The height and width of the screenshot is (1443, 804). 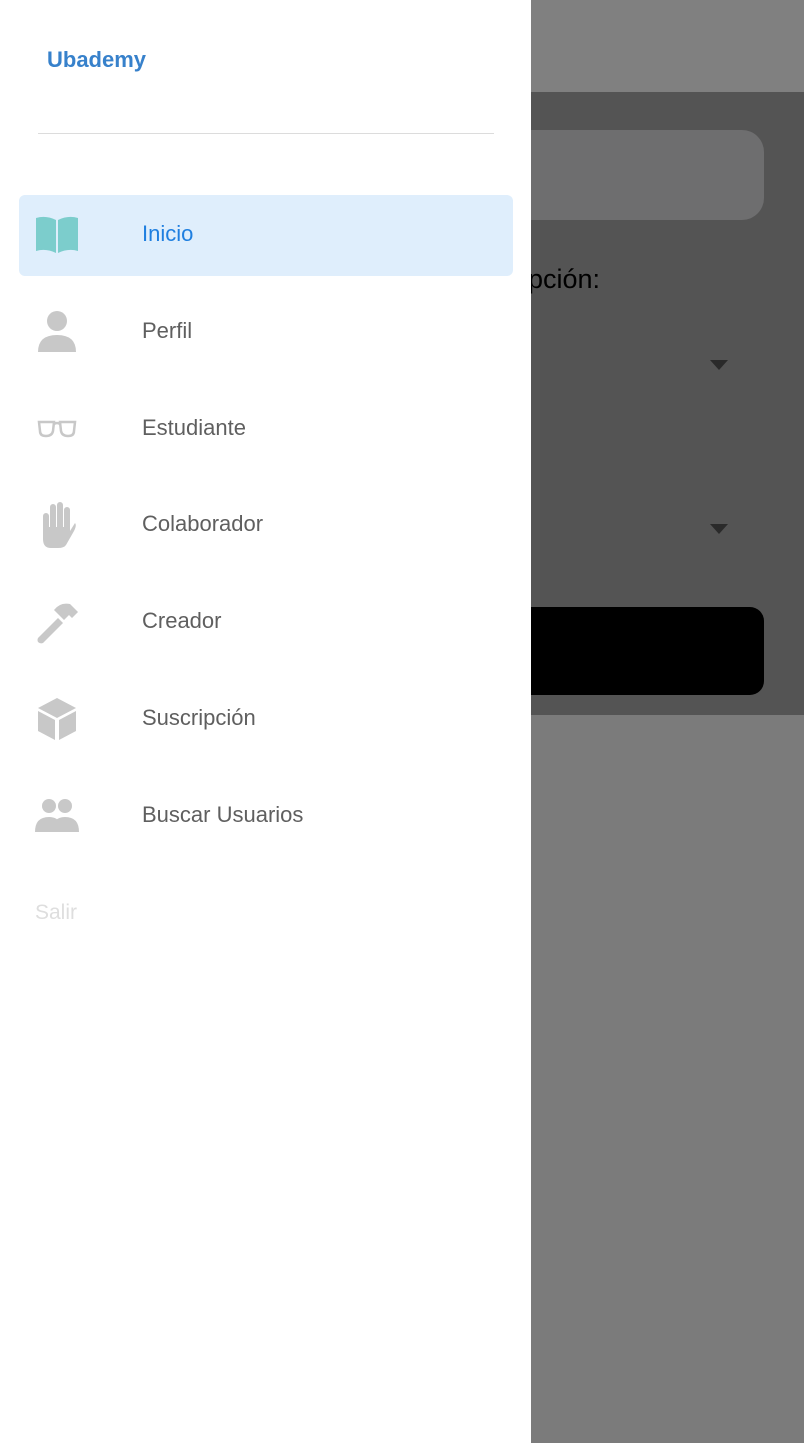 I want to click on nav-item-colaborador: Colaborador, so click(x=266, y=525).